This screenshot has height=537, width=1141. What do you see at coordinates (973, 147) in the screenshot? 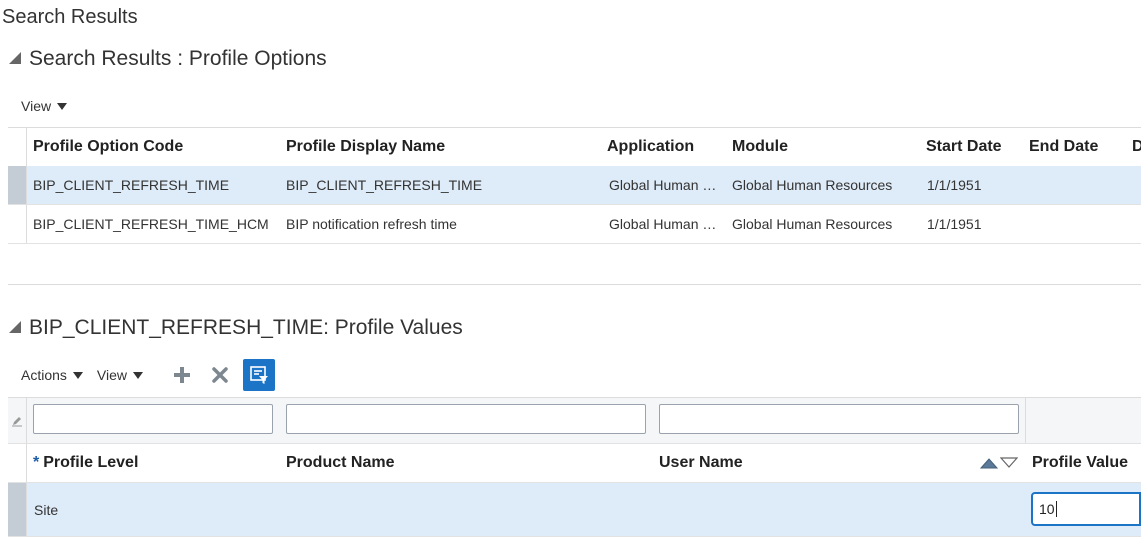
I see `col-start-date: Start Date` at bounding box center [973, 147].